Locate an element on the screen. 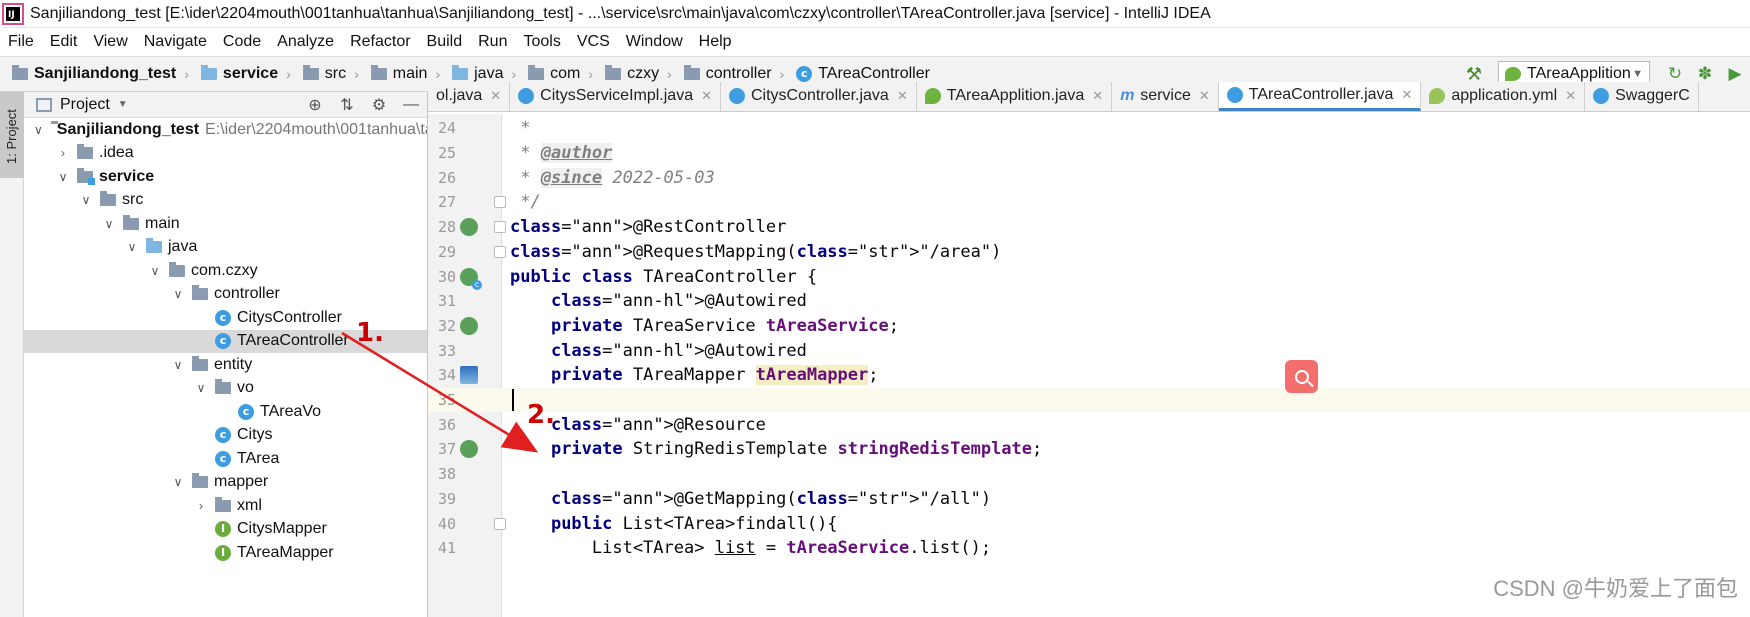 Image resolution: width=1750 pixels, height=617 pixels. menu-help: Help is located at coordinates (715, 42).